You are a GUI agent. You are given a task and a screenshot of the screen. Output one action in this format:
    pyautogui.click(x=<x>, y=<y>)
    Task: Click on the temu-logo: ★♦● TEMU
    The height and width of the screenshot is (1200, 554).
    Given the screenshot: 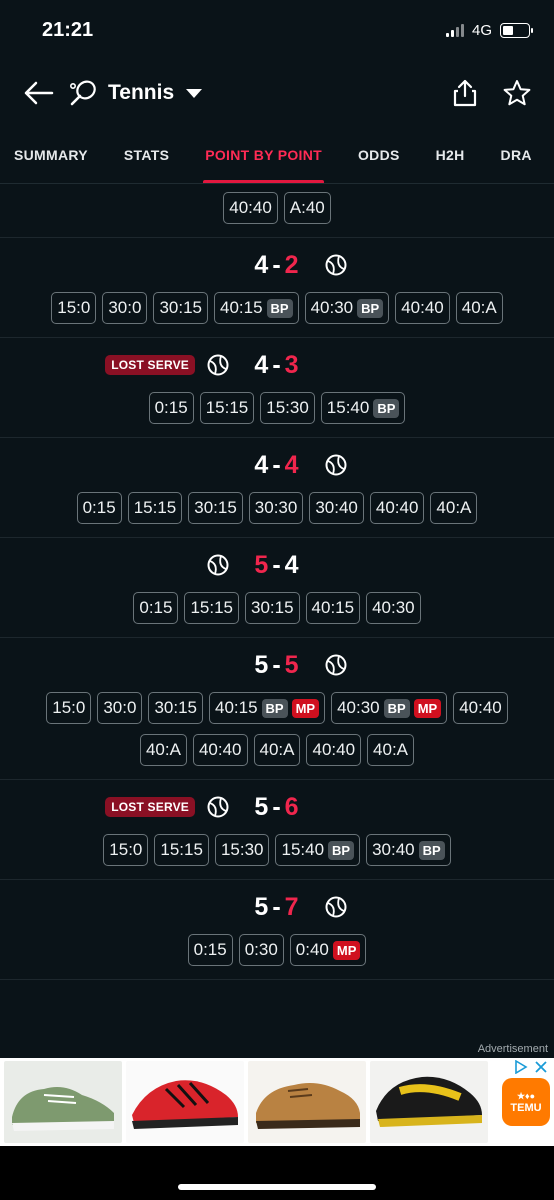 What is the action you would take?
    pyautogui.click(x=526, y=1102)
    